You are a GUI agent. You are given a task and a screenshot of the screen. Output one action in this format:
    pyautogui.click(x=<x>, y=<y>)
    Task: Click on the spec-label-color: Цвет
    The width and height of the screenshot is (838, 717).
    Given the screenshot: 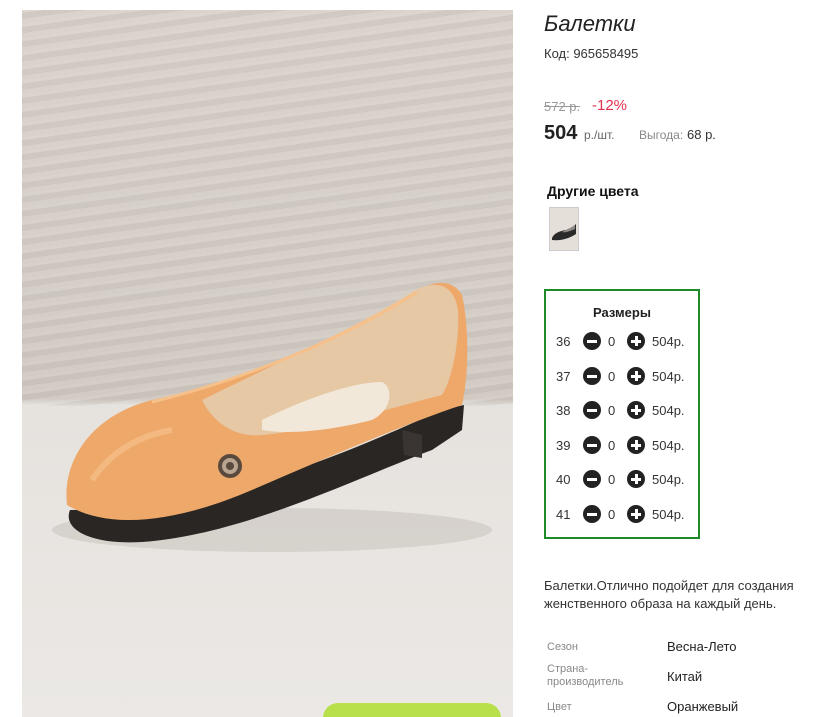 What is the action you would take?
    pyautogui.click(x=559, y=707)
    